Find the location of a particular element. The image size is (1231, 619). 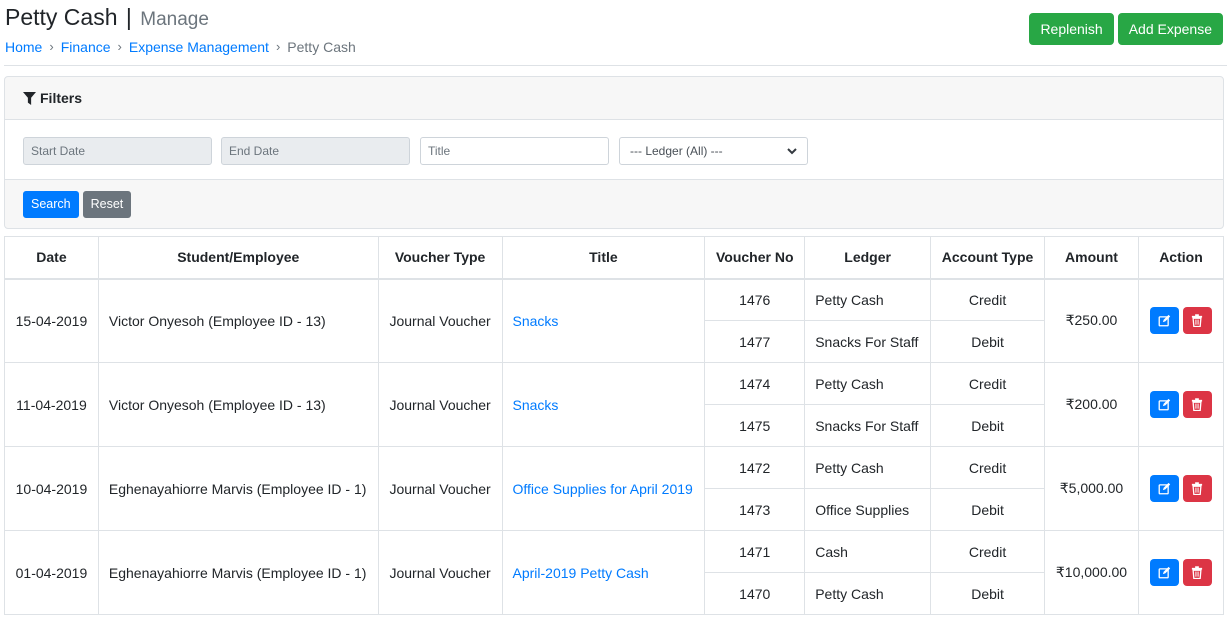

cell-voucher-no: 1470 is located at coordinates (755, 593).